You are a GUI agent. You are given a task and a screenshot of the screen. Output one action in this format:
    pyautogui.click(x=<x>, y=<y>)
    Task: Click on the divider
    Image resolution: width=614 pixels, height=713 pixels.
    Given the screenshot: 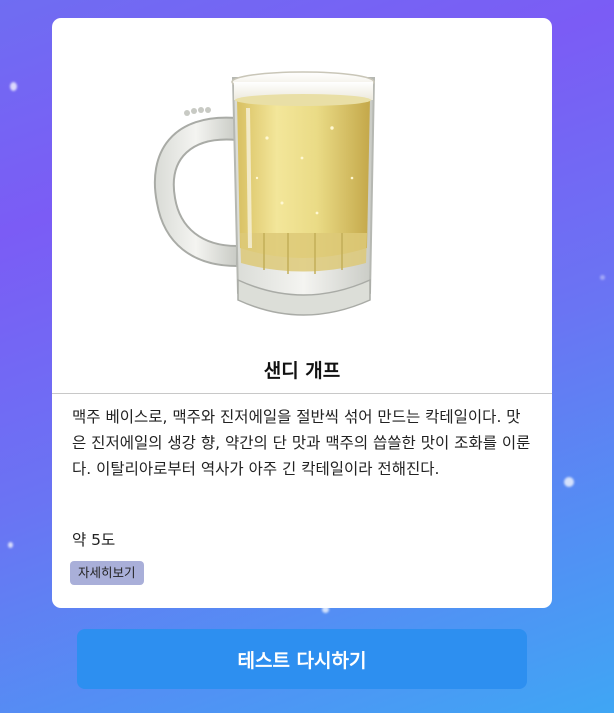 What is the action you would take?
    pyautogui.click(x=302, y=393)
    